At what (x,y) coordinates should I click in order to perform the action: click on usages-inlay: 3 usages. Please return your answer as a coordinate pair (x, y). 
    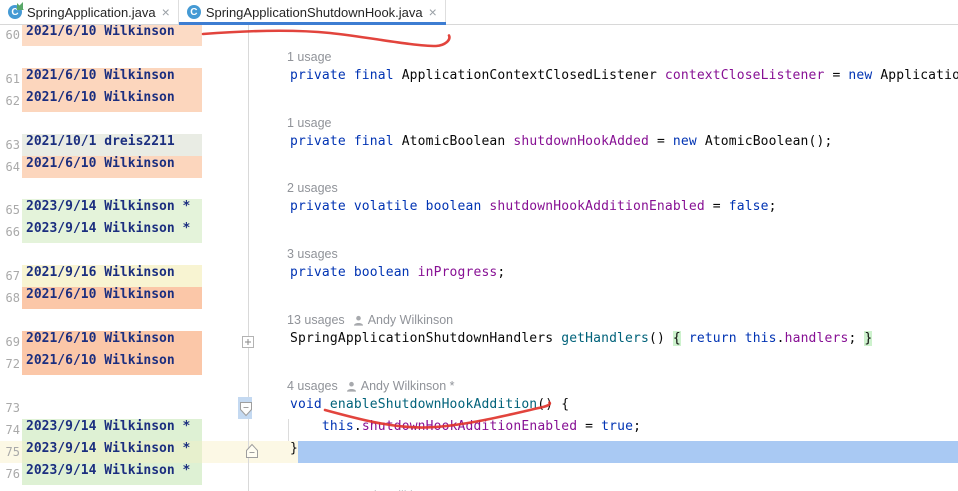
    Looking at the image, I should click on (312, 254).